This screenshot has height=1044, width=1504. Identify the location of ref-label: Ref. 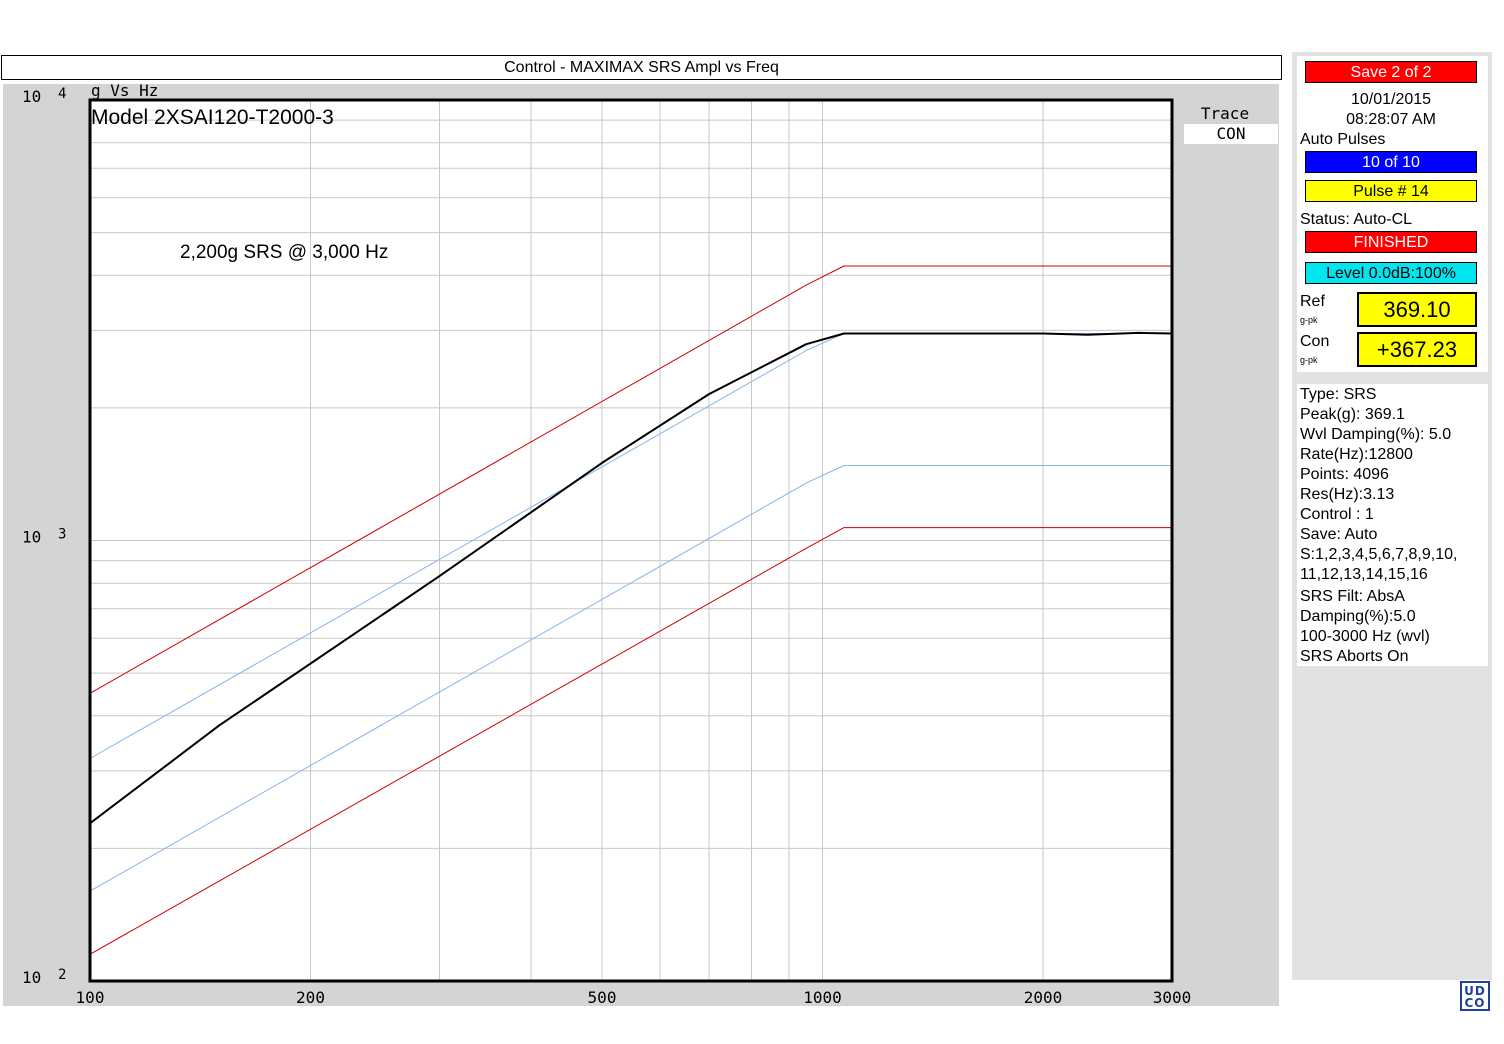
(1312, 301).